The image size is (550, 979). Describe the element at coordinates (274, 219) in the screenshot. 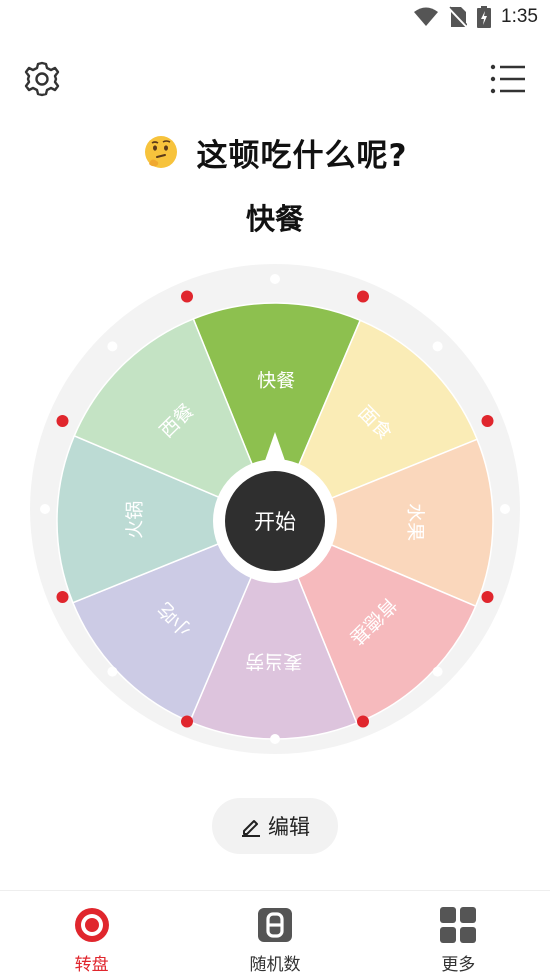

I see `result-label: 快餐` at that location.